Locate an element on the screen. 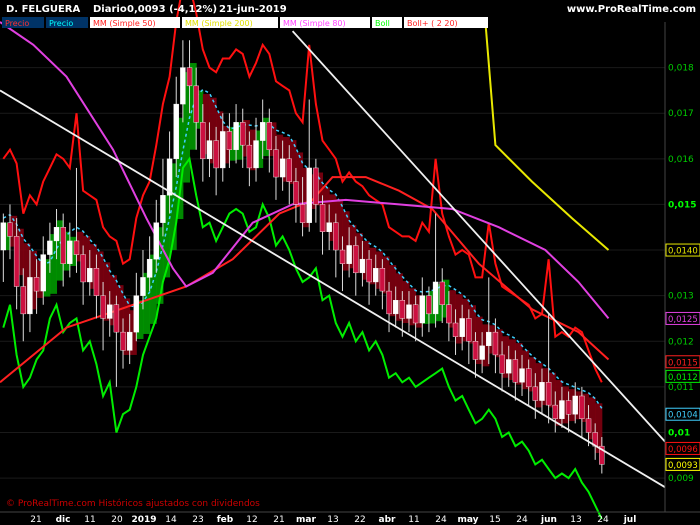 Image resolution: width=700 pixels, height=525 pixels. x-tick-label-9: 21 is located at coordinates (278, 520).